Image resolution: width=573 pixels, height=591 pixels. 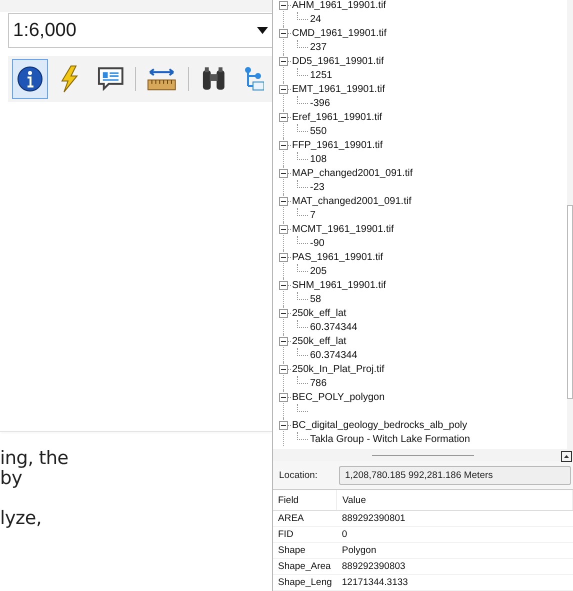 What do you see at coordinates (379, 425) in the screenshot?
I see `layer-name: BC_digital_geology_bedrocks_alb_poly` at bounding box center [379, 425].